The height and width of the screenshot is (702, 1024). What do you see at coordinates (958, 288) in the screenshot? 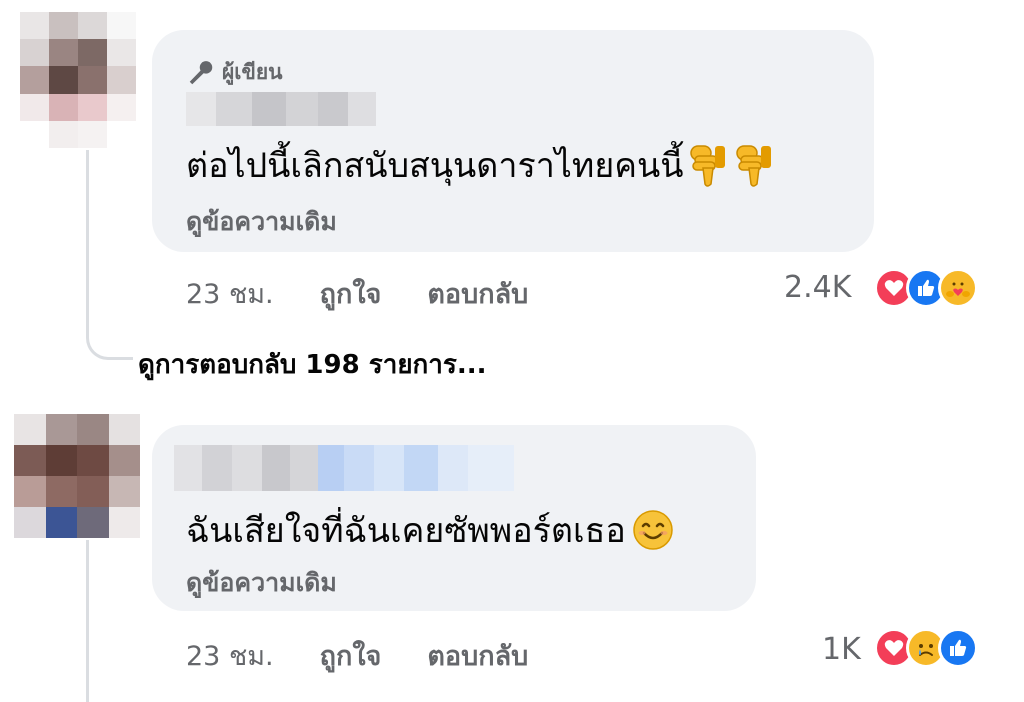
I see `care-icon` at bounding box center [958, 288].